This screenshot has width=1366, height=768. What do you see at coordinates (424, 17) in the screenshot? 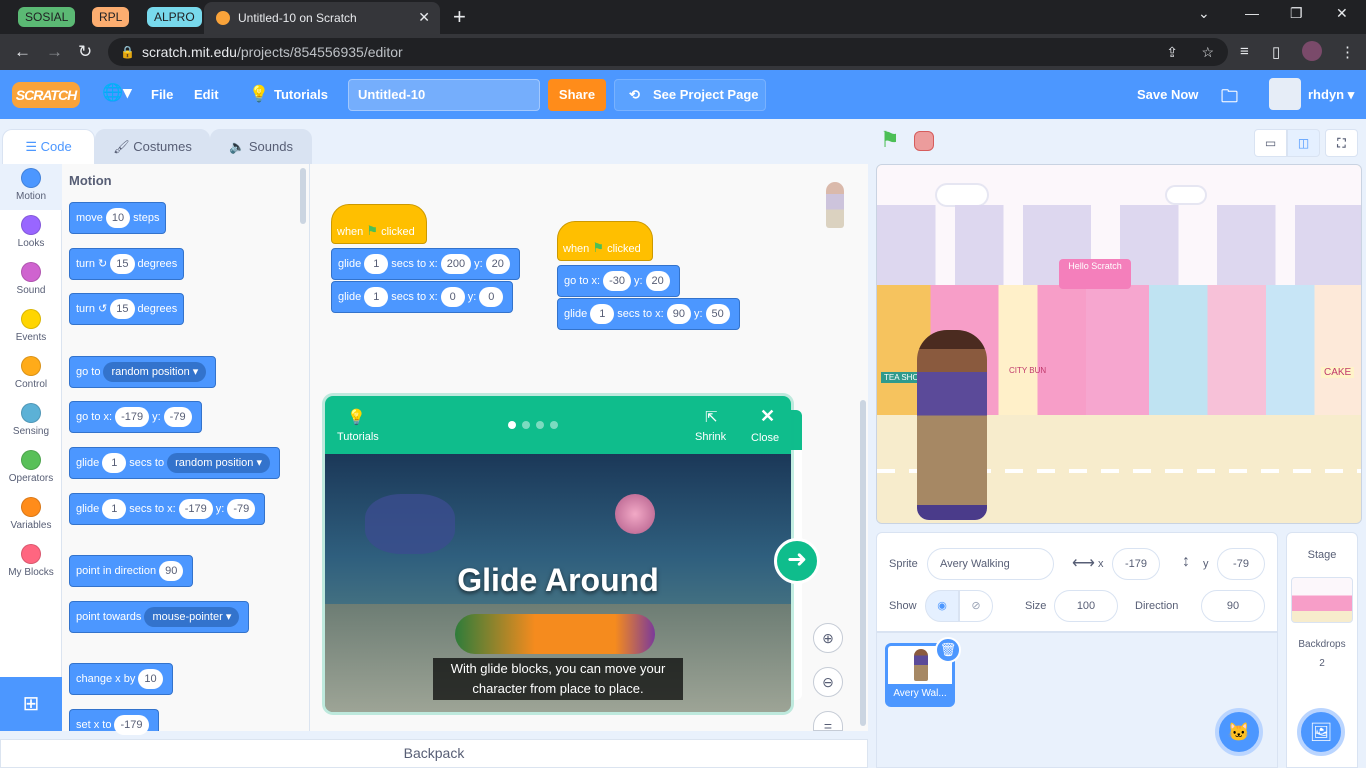
I see `close-tab-icon: ✕` at bounding box center [424, 17].